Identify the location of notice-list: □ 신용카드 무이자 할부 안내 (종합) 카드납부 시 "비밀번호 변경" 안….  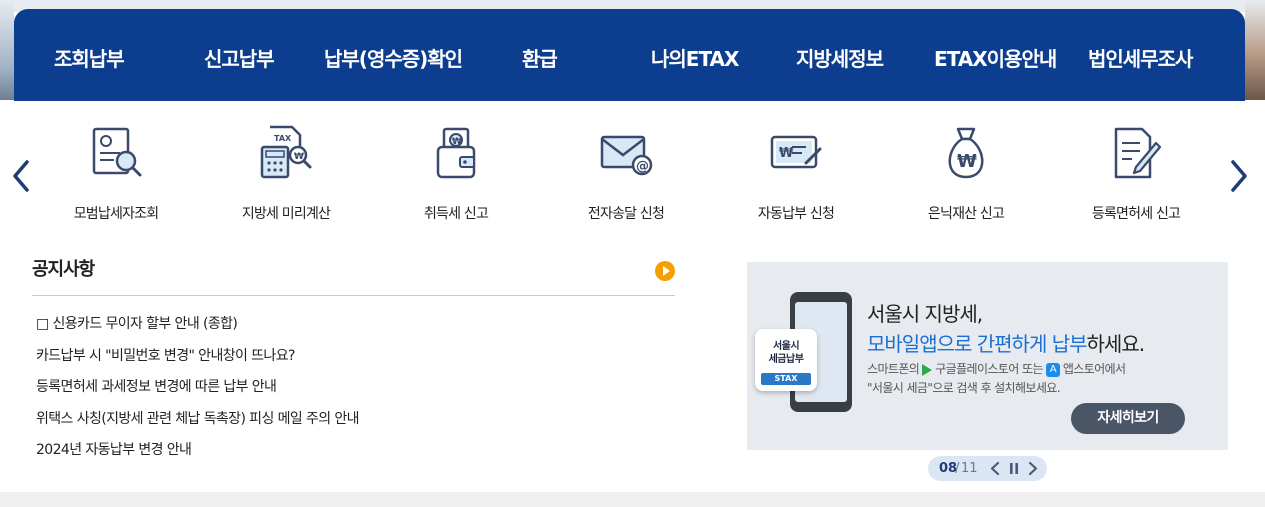
(198, 392).